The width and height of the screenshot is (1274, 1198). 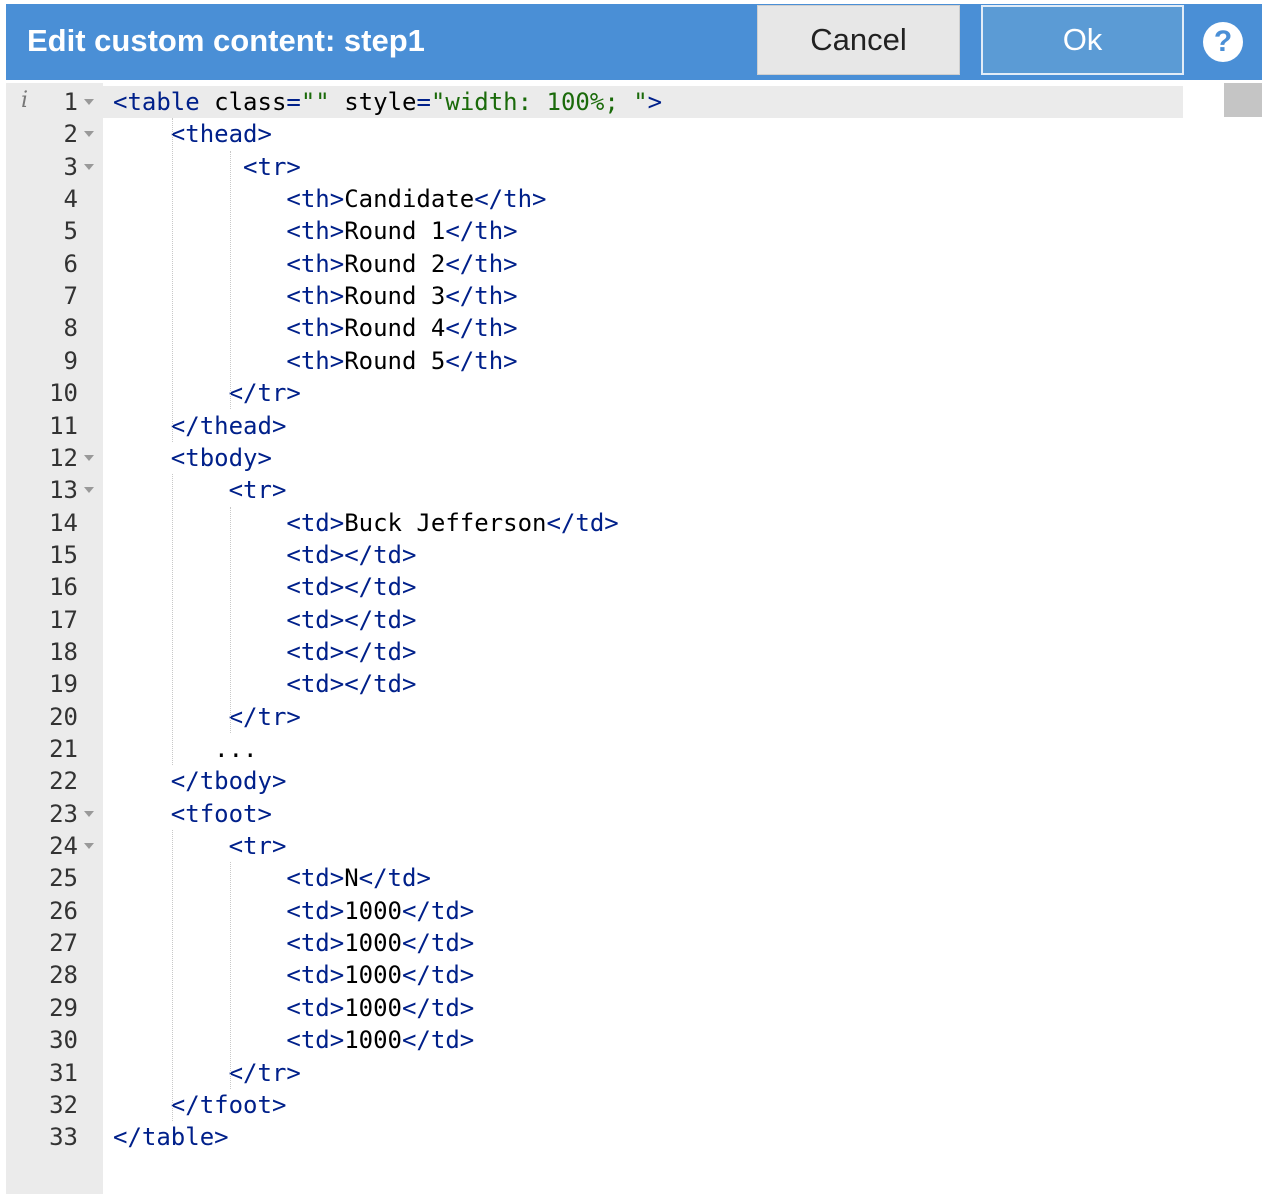 What do you see at coordinates (594, 361) in the screenshot?
I see `code-line: 9 <th>Round 5</th>` at bounding box center [594, 361].